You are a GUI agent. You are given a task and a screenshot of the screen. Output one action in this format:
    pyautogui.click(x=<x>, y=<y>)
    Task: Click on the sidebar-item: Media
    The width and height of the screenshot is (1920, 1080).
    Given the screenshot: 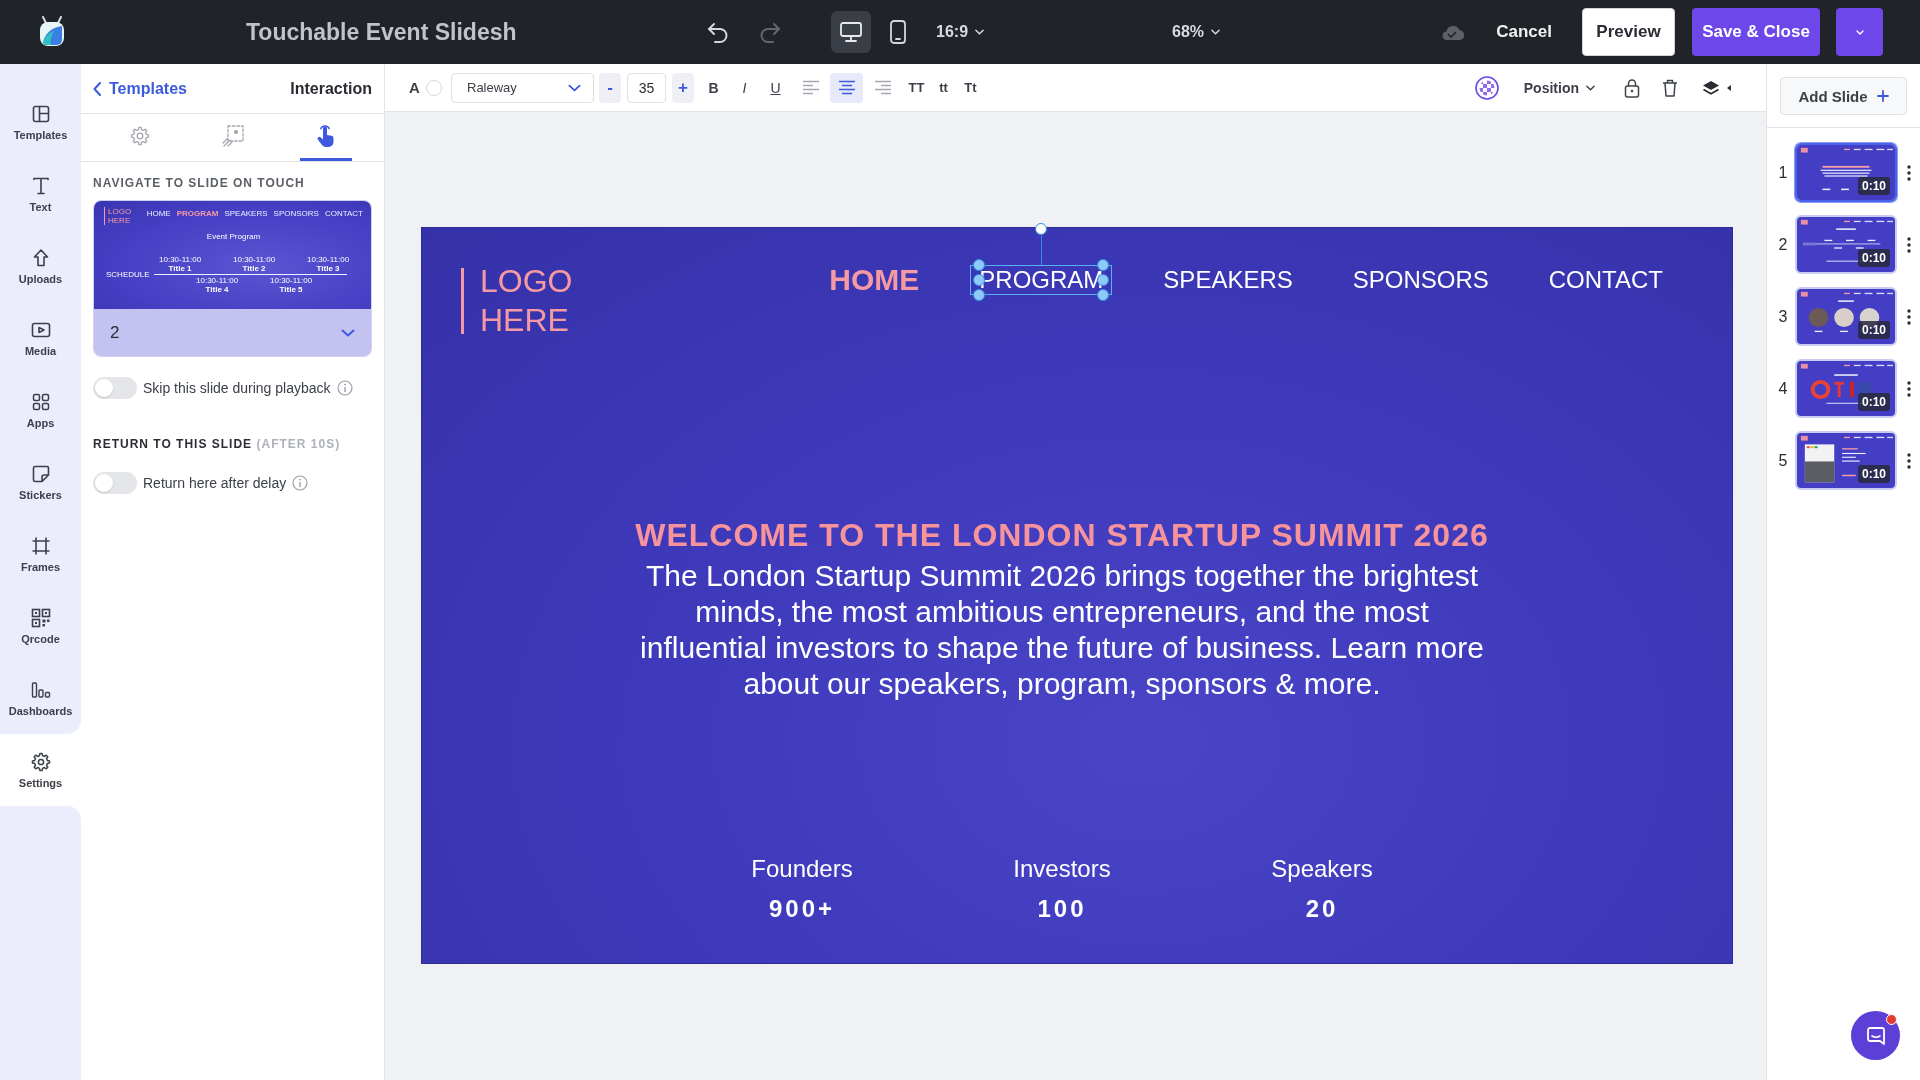 What is the action you would take?
    pyautogui.click(x=40, y=338)
    